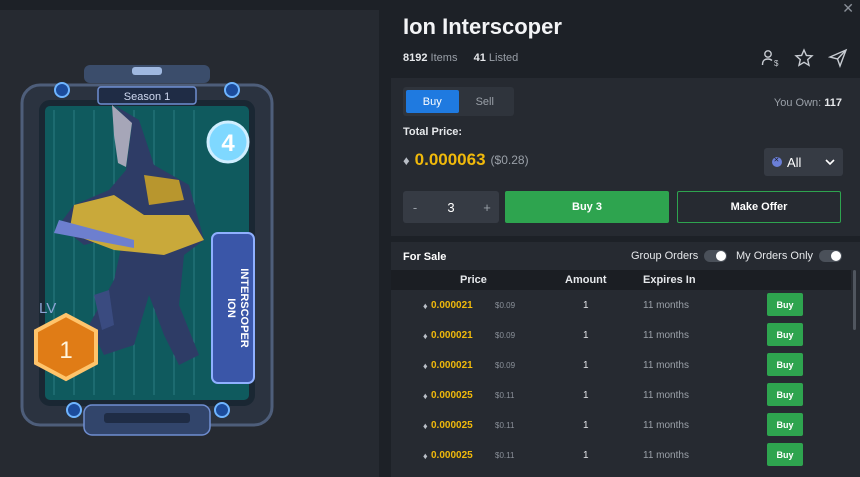  What do you see at coordinates (665, 256) in the screenshot?
I see `group-orders-label: Group Orders` at bounding box center [665, 256].